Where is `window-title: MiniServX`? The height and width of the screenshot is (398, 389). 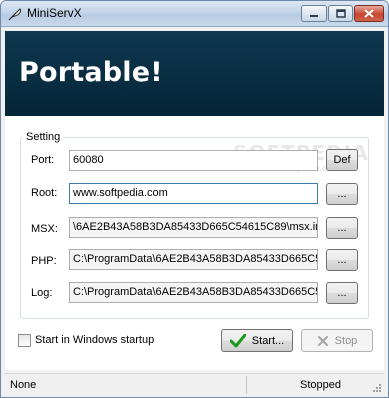 window-title: MiniServX is located at coordinates (54, 13).